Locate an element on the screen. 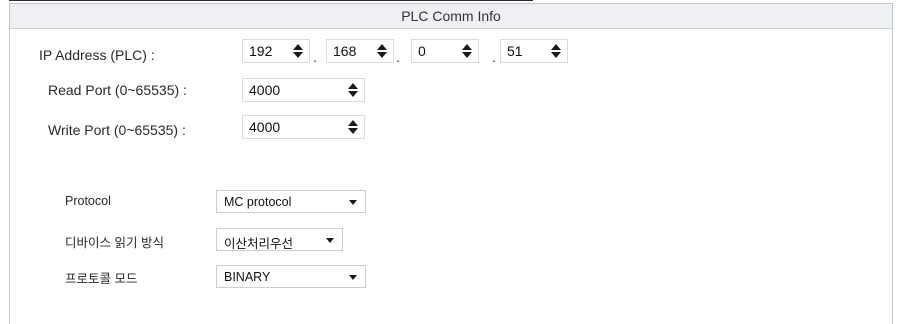  ip-octet-1-spinner: 192 is located at coordinates (276, 51).